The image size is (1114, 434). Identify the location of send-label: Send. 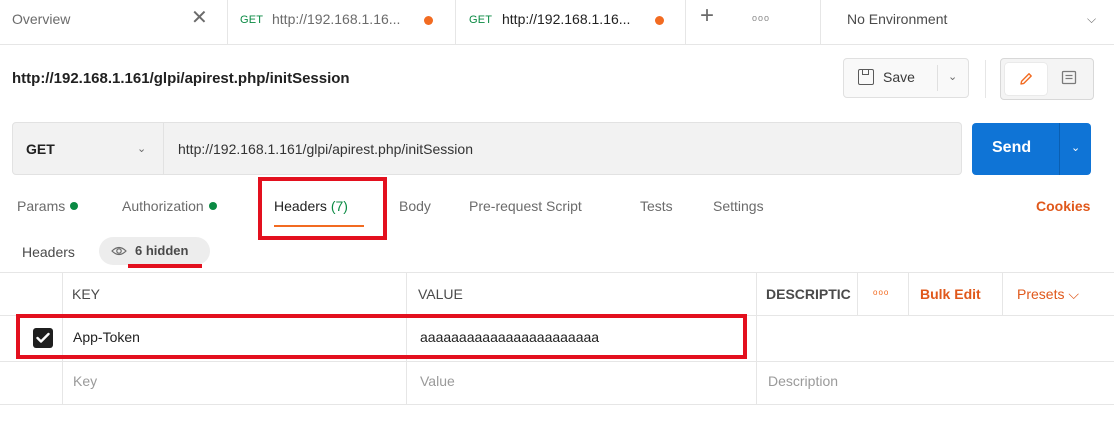
(1012, 147).